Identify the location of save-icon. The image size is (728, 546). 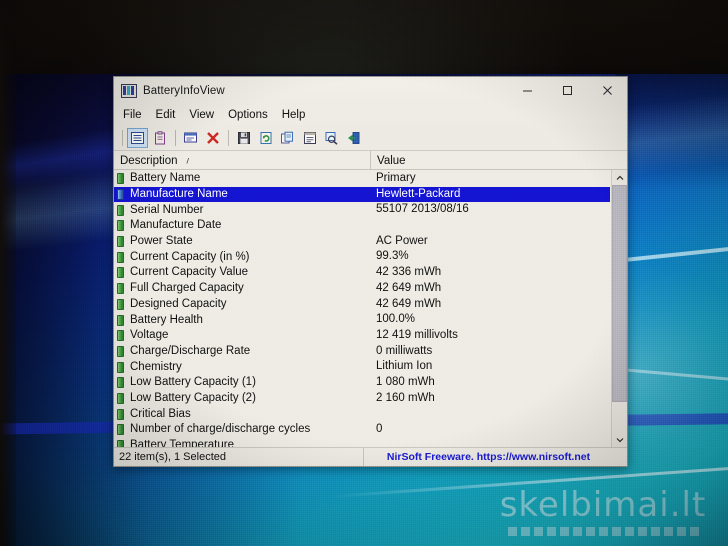
(243, 138).